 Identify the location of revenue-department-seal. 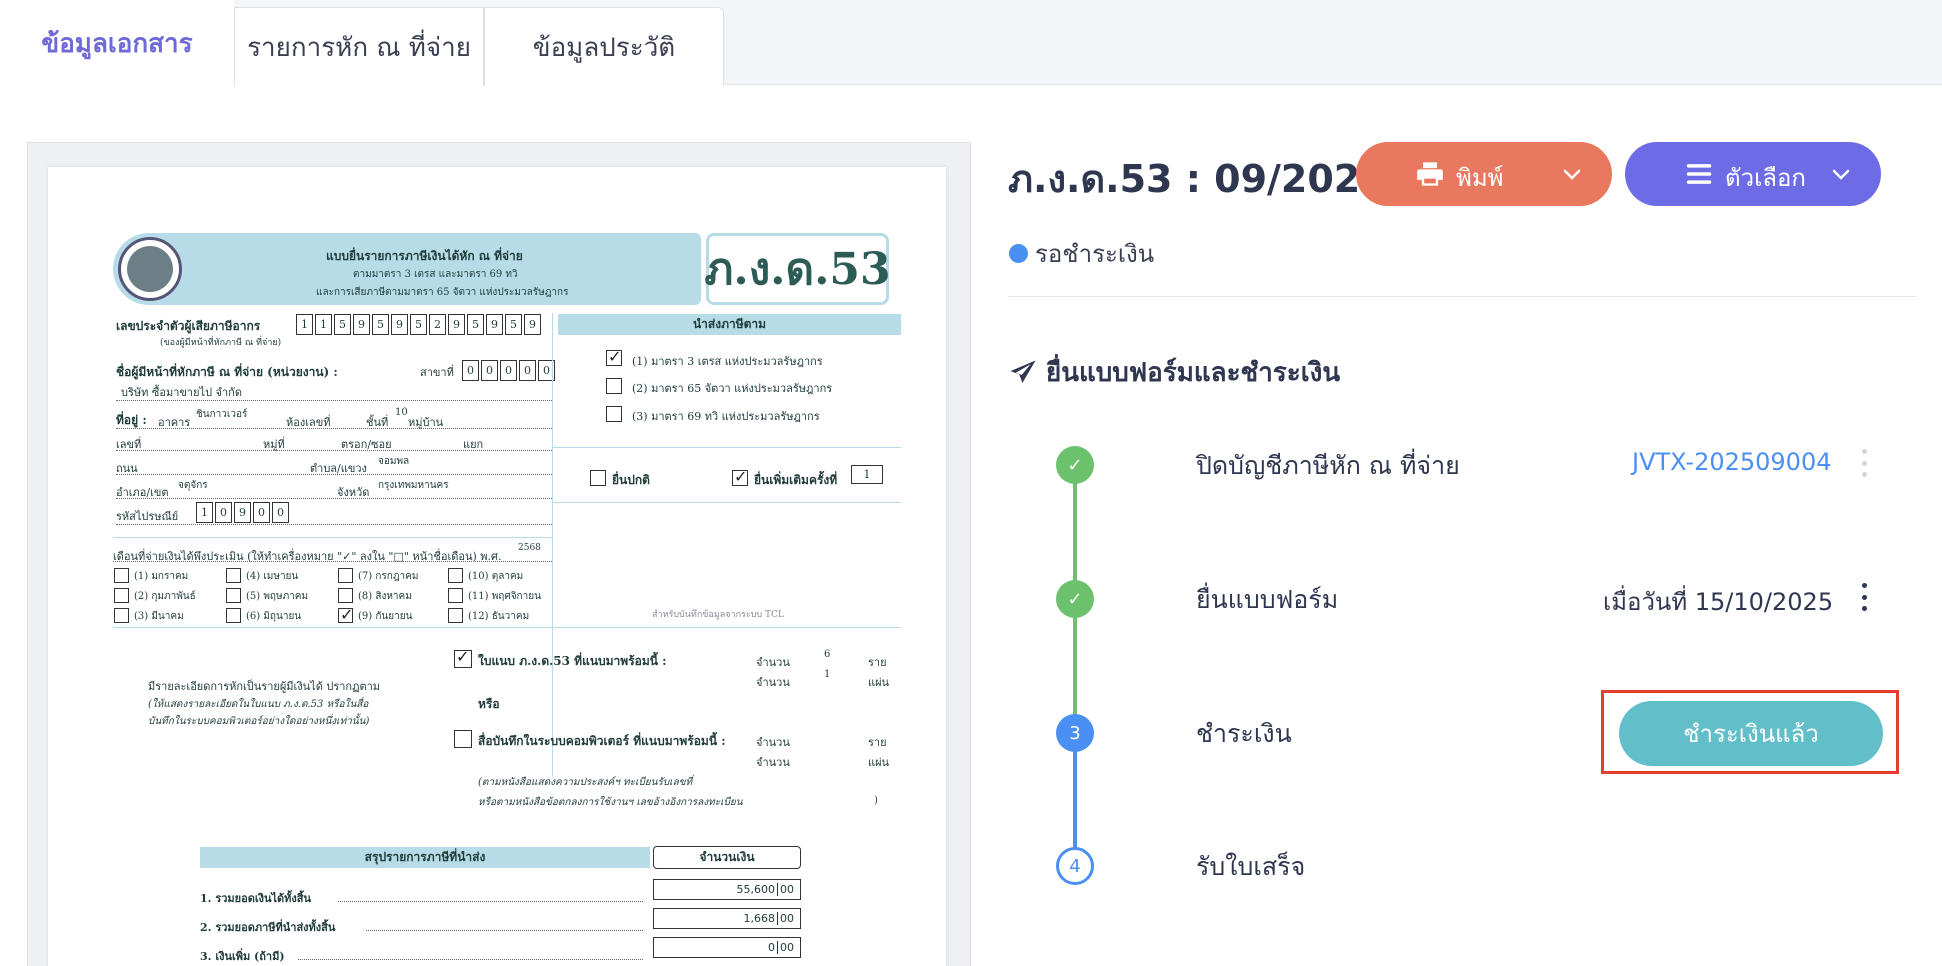
(150, 269).